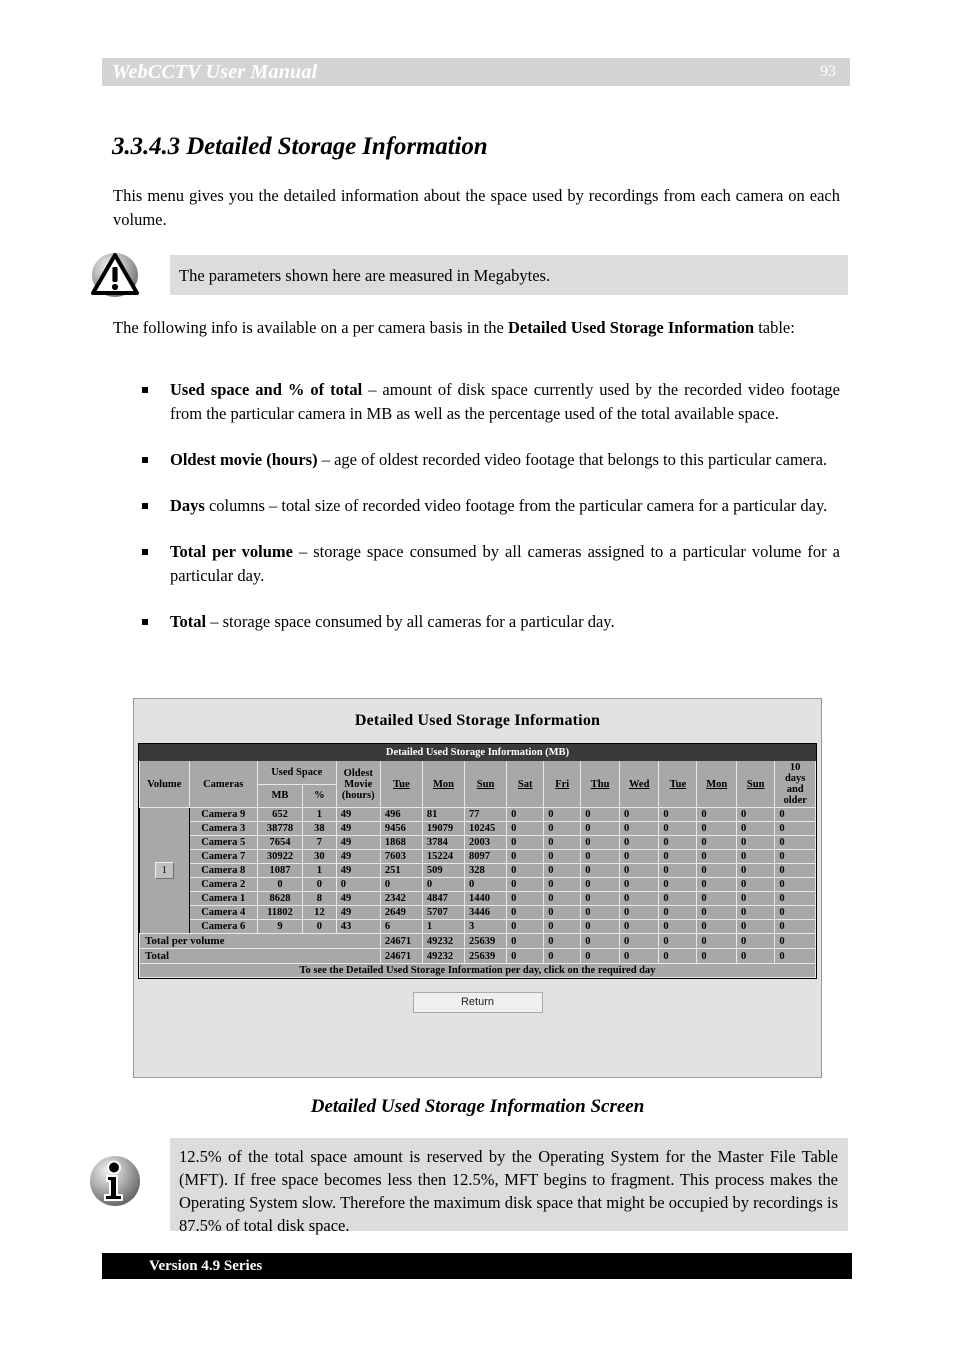 The height and width of the screenshot is (1351, 954). Describe the element at coordinates (319, 898) in the screenshot. I see `camera-pct: 8` at that location.